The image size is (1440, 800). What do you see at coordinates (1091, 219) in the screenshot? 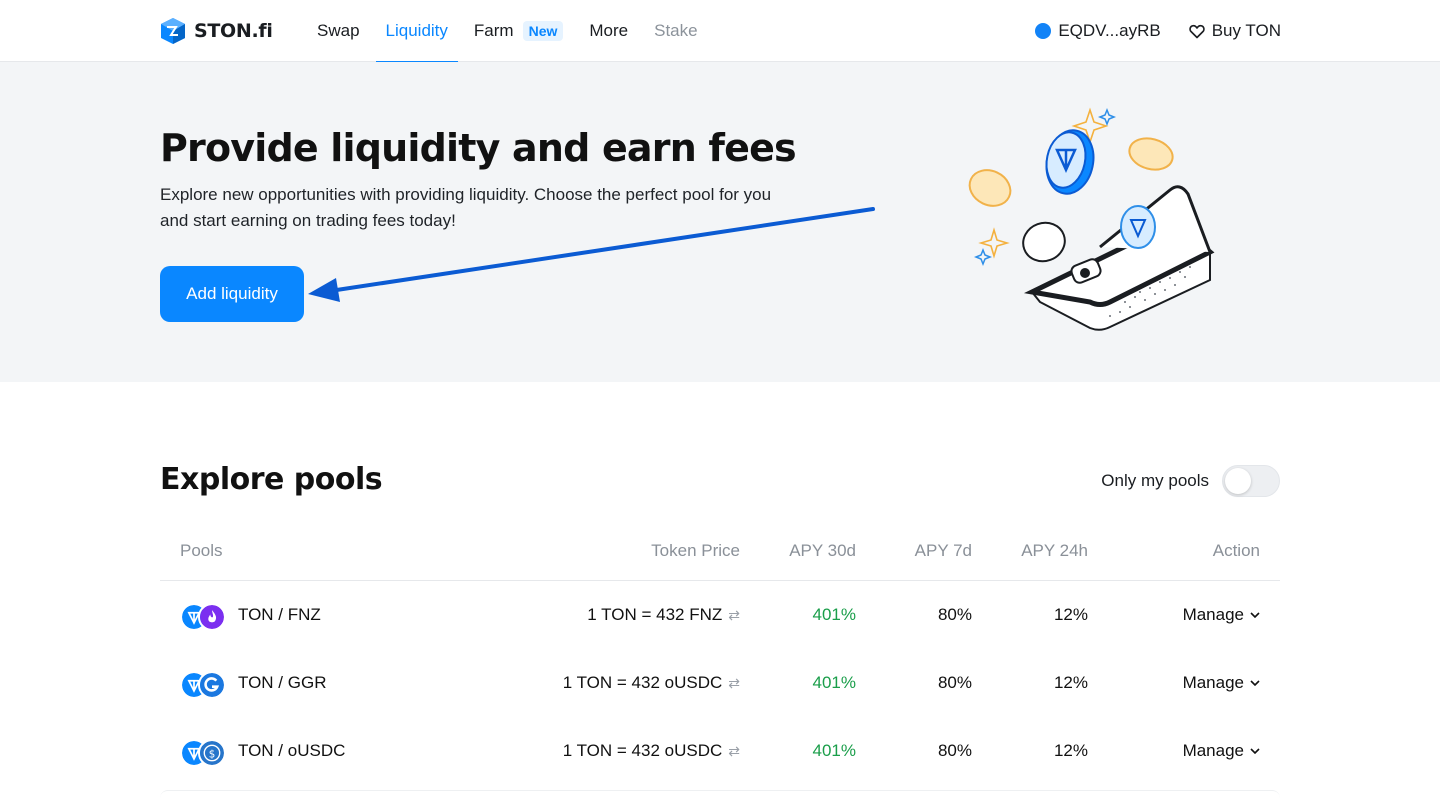
I see `wallet-coins-illustration` at bounding box center [1091, 219].